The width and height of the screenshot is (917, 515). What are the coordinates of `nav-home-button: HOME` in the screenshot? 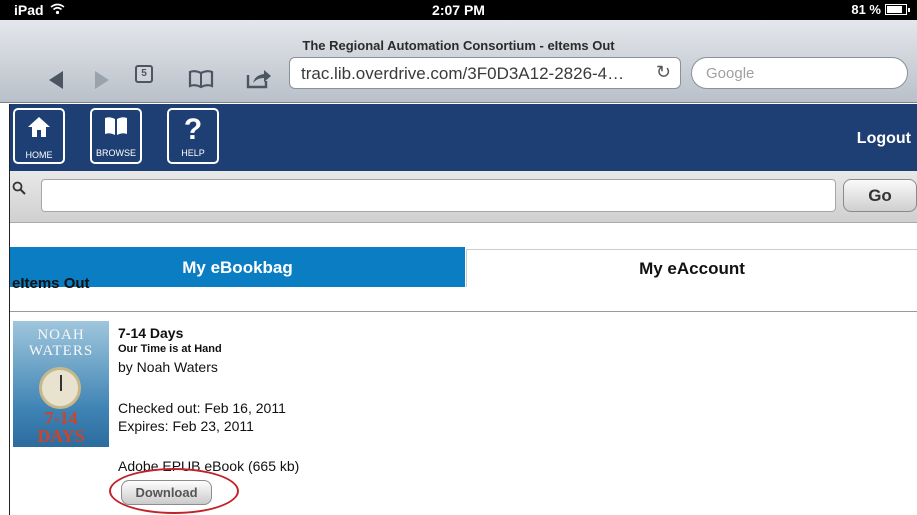 It's located at (39, 136).